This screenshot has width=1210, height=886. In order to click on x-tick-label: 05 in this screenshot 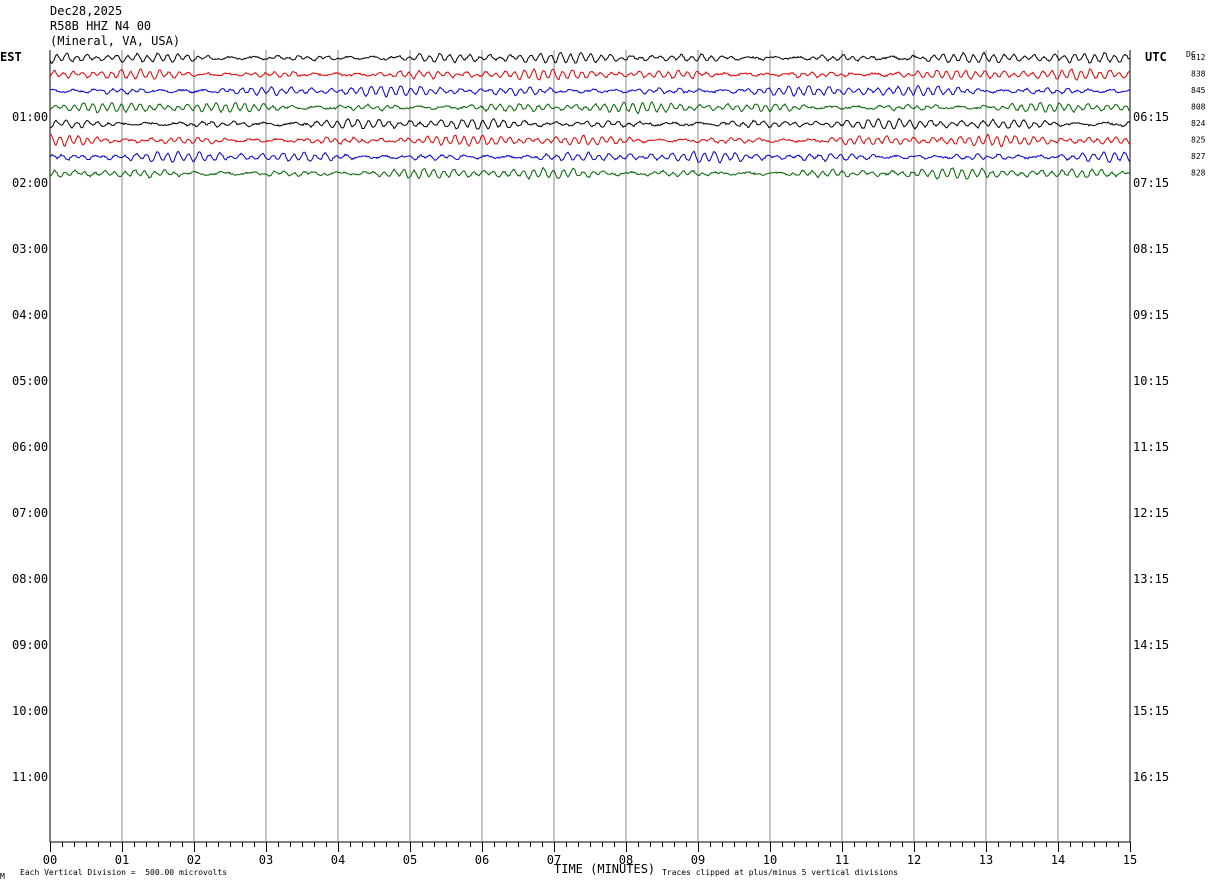, I will do `click(410, 860)`.